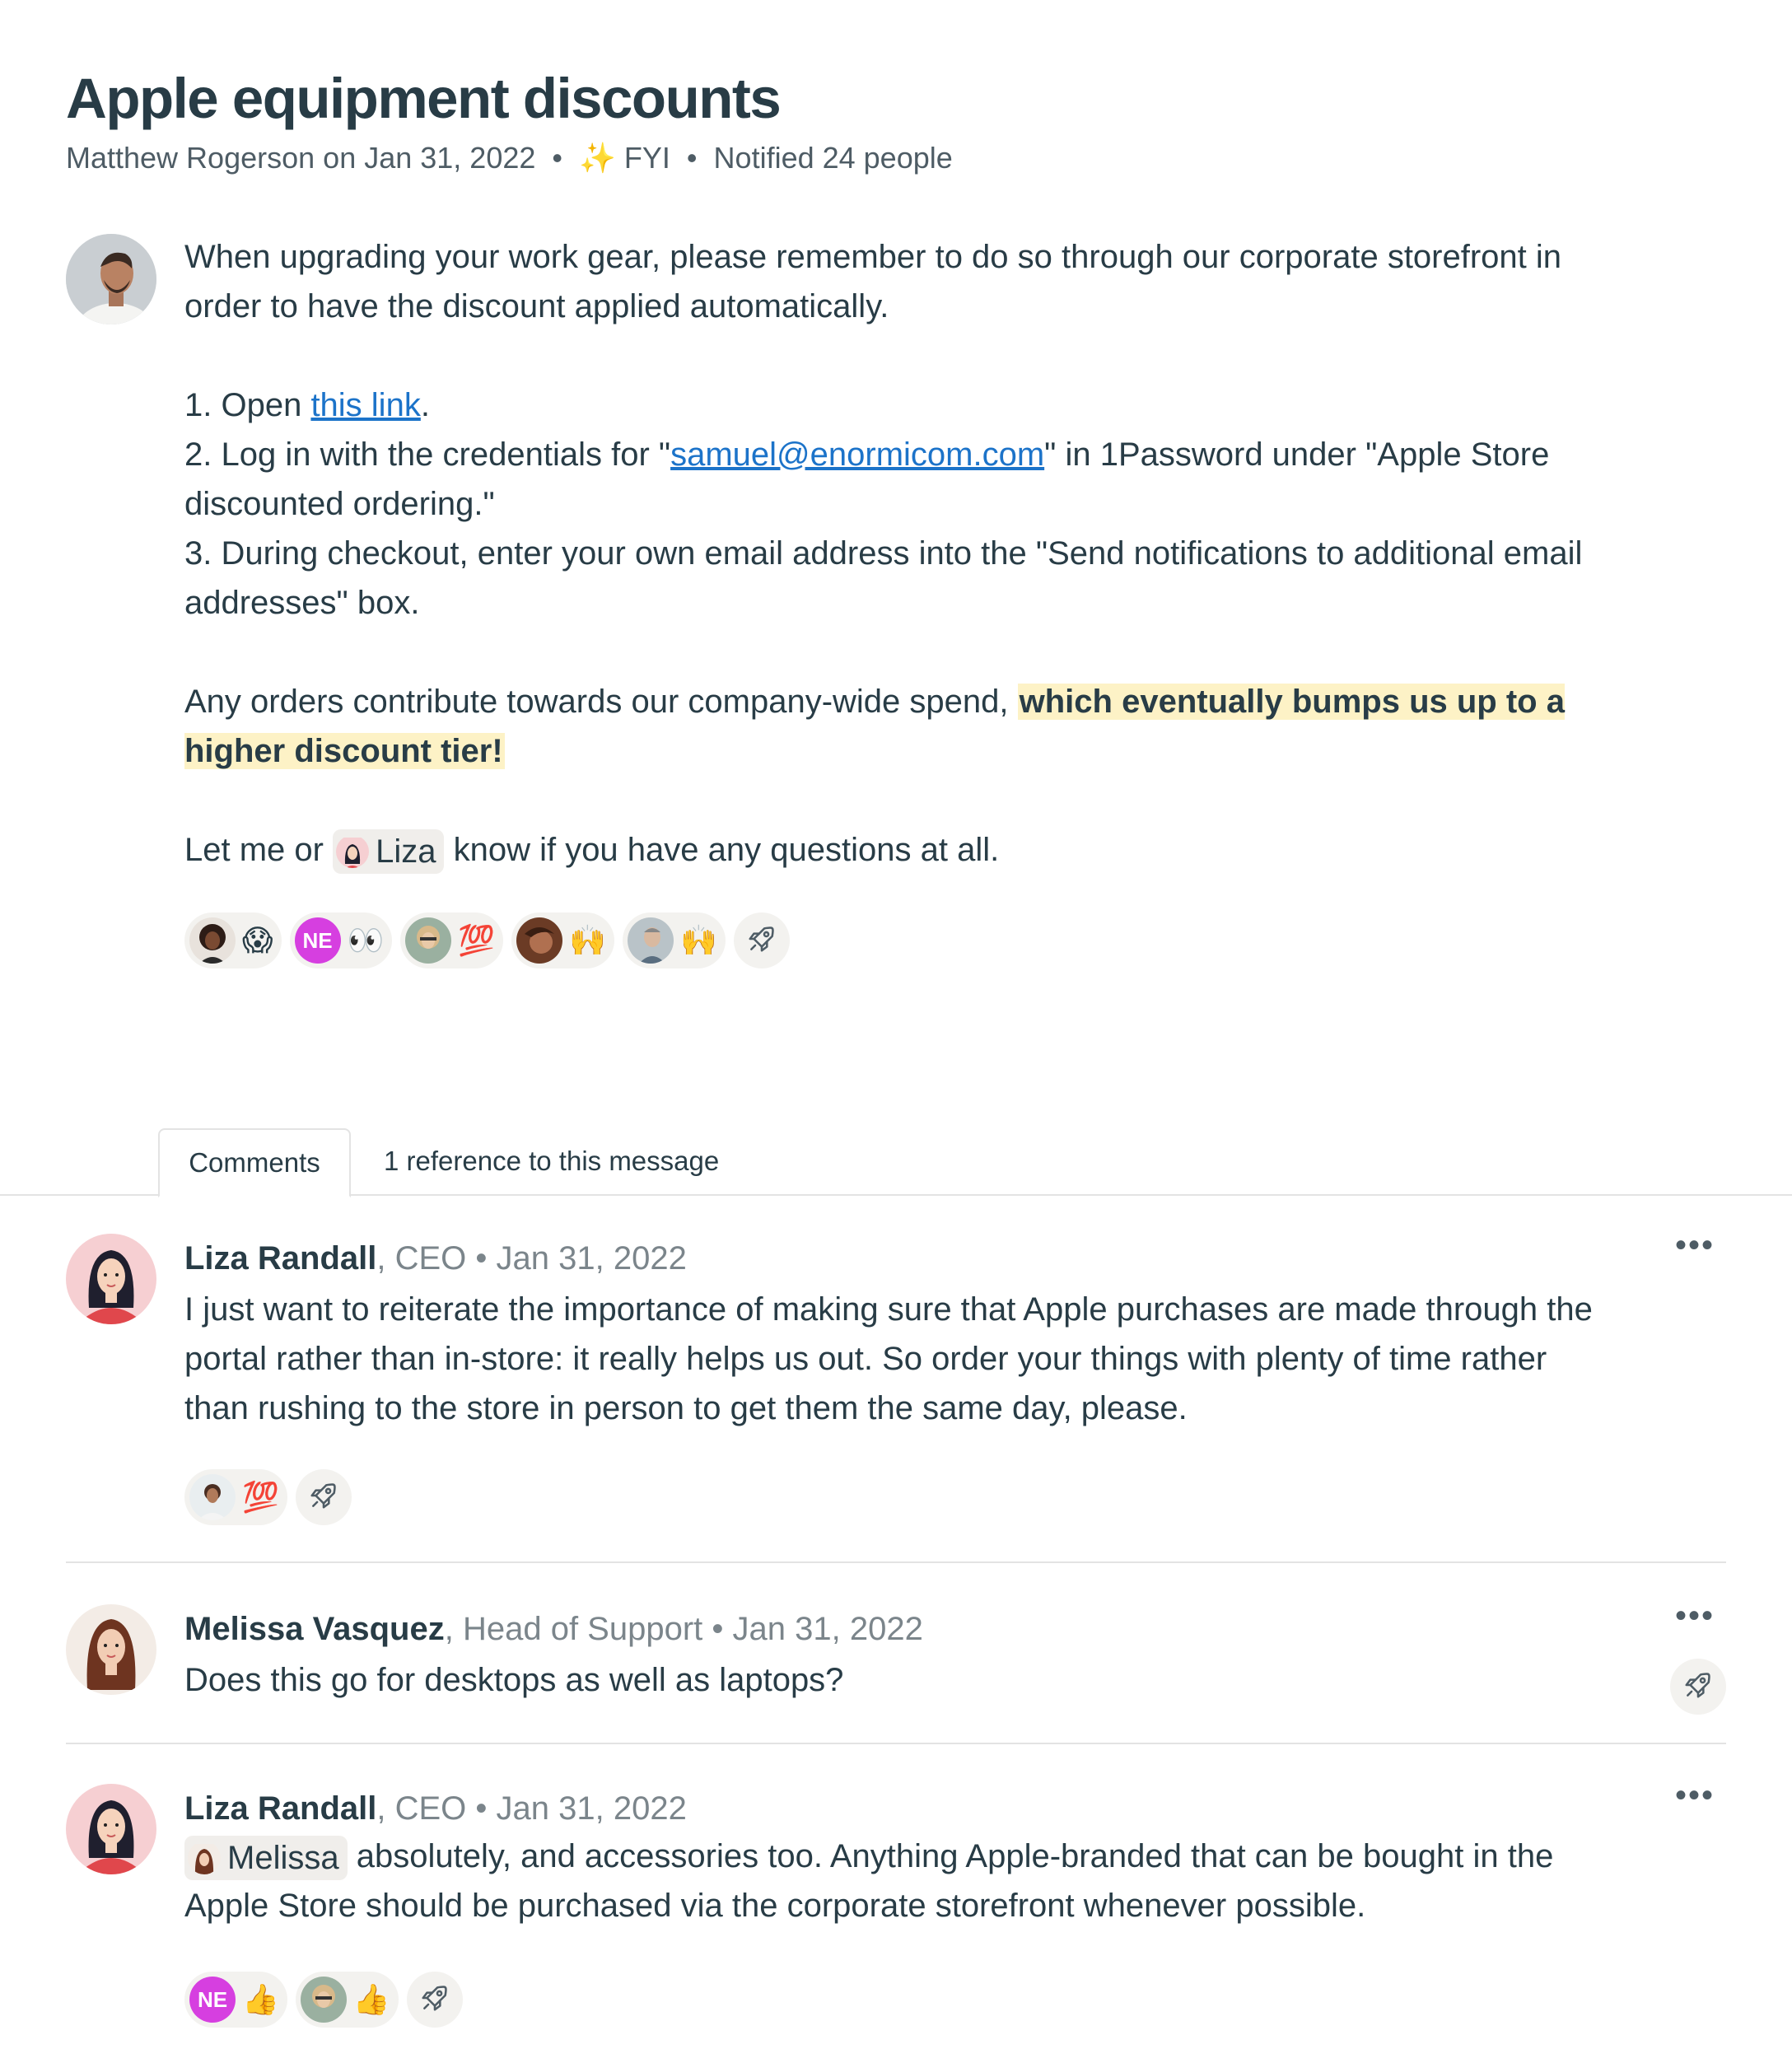 The image size is (1792, 2063). I want to click on step-1: 1. Open this link., so click(307, 405).